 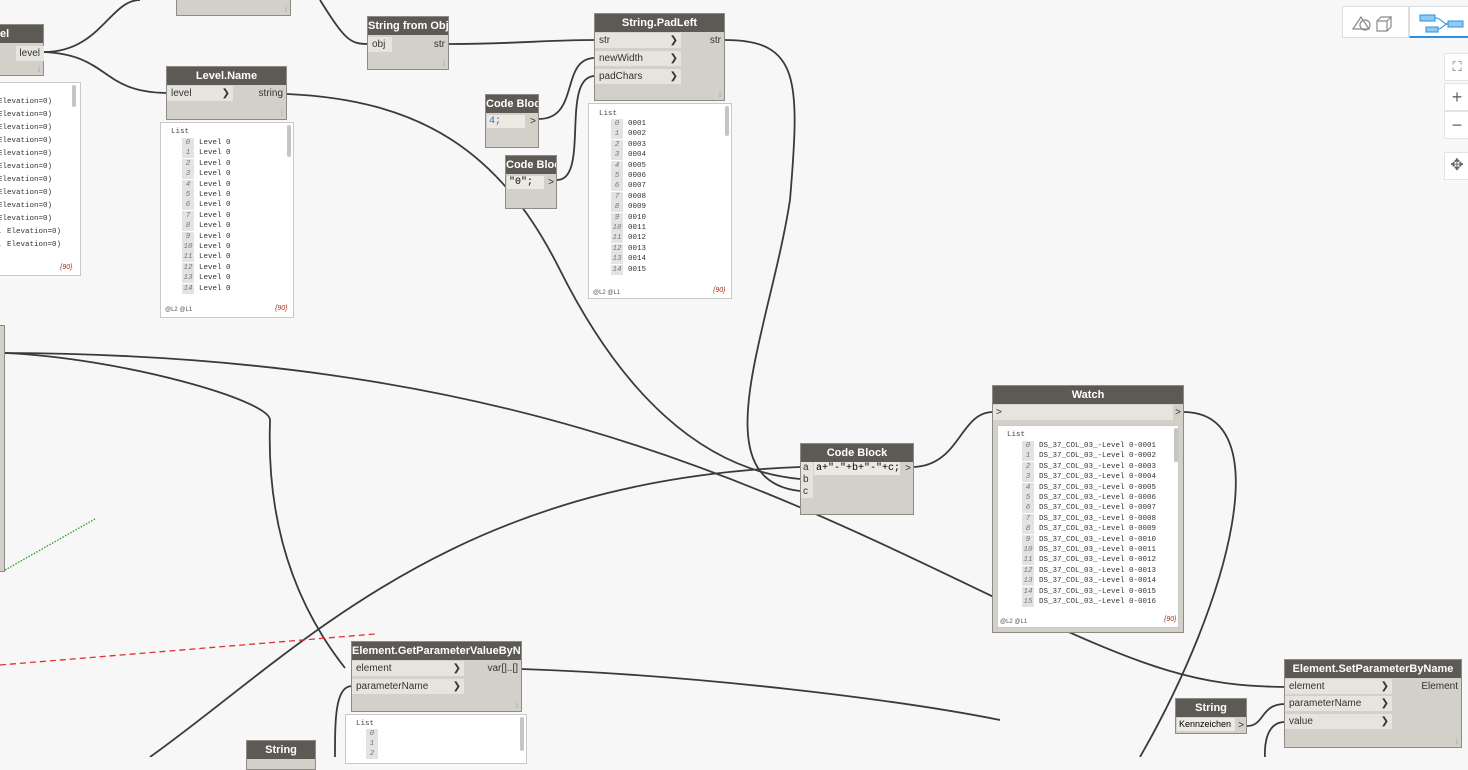 What do you see at coordinates (637, 134) in the screenshot?
I see `list-value: 0002` at bounding box center [637, 134].